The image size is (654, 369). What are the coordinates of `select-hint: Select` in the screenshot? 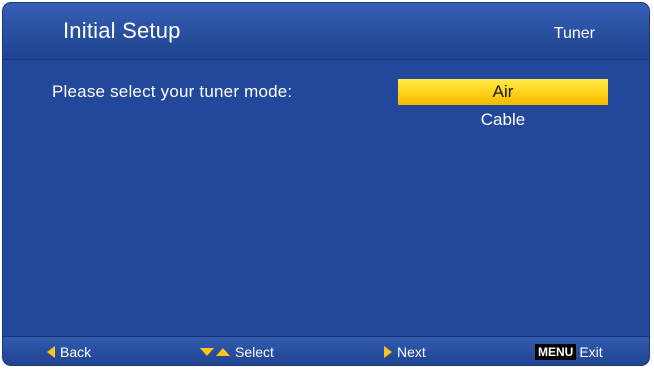 It's located at (237, 352).